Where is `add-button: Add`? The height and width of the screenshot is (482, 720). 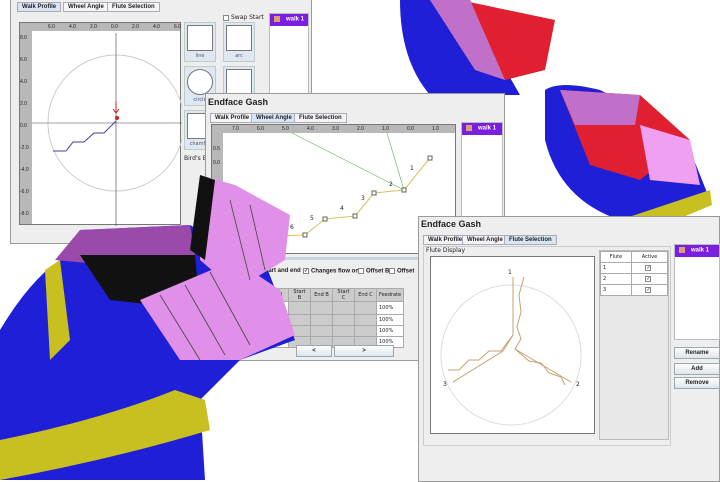 add-button: Add is located at coordinates (697, 369).